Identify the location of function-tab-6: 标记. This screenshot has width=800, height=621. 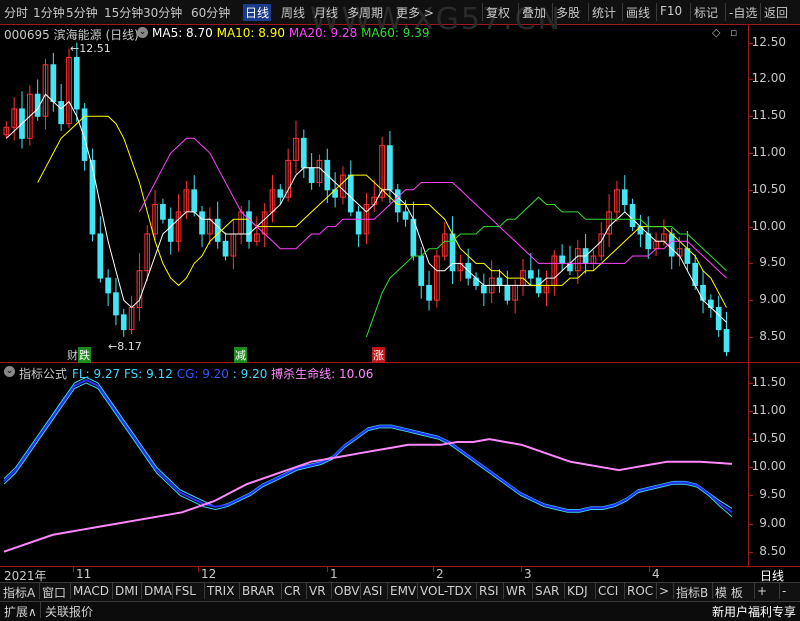
(706, 12).